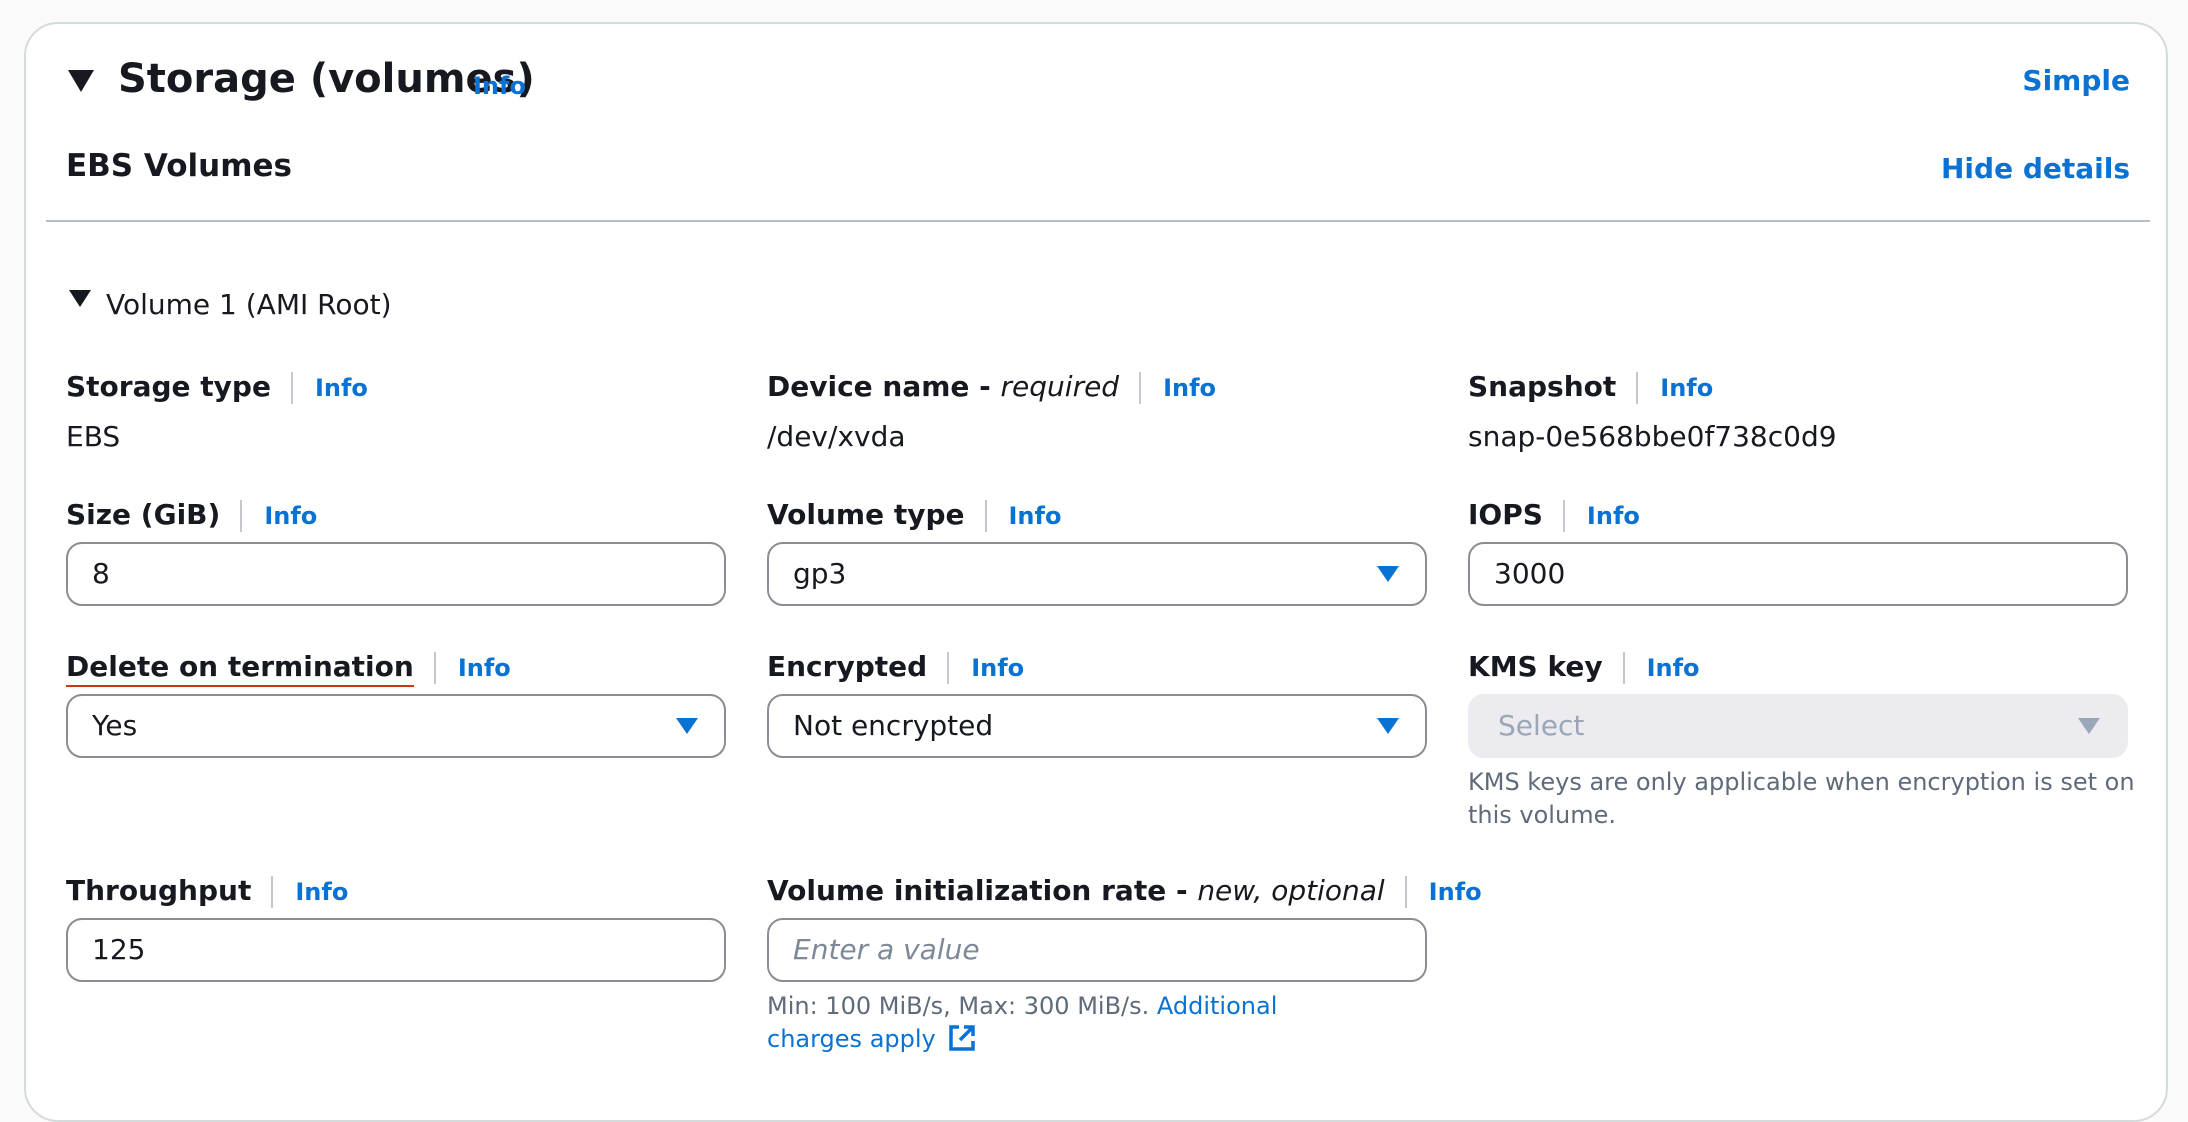 The height and width of the screenshot is (1122, 2188). I want to click on volume-type-select: gp3, so click(1097, 574).